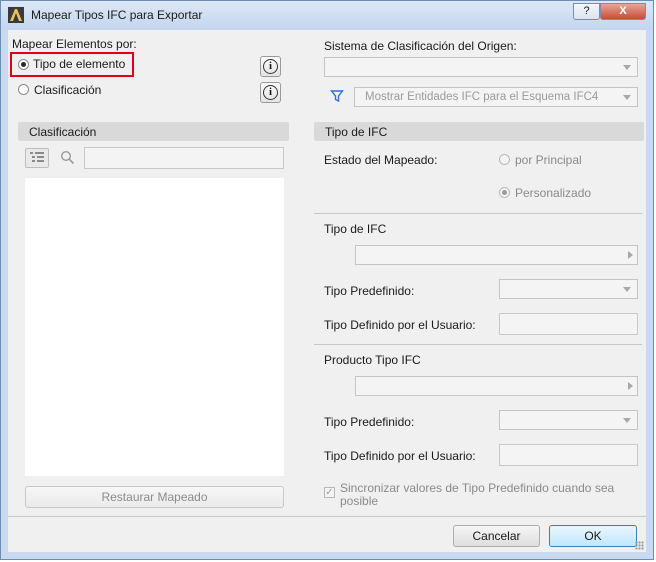 The image size is (656, 562). Describe the element at coordinates (184, 158) in the screenshot. I see `search-input` at that location.